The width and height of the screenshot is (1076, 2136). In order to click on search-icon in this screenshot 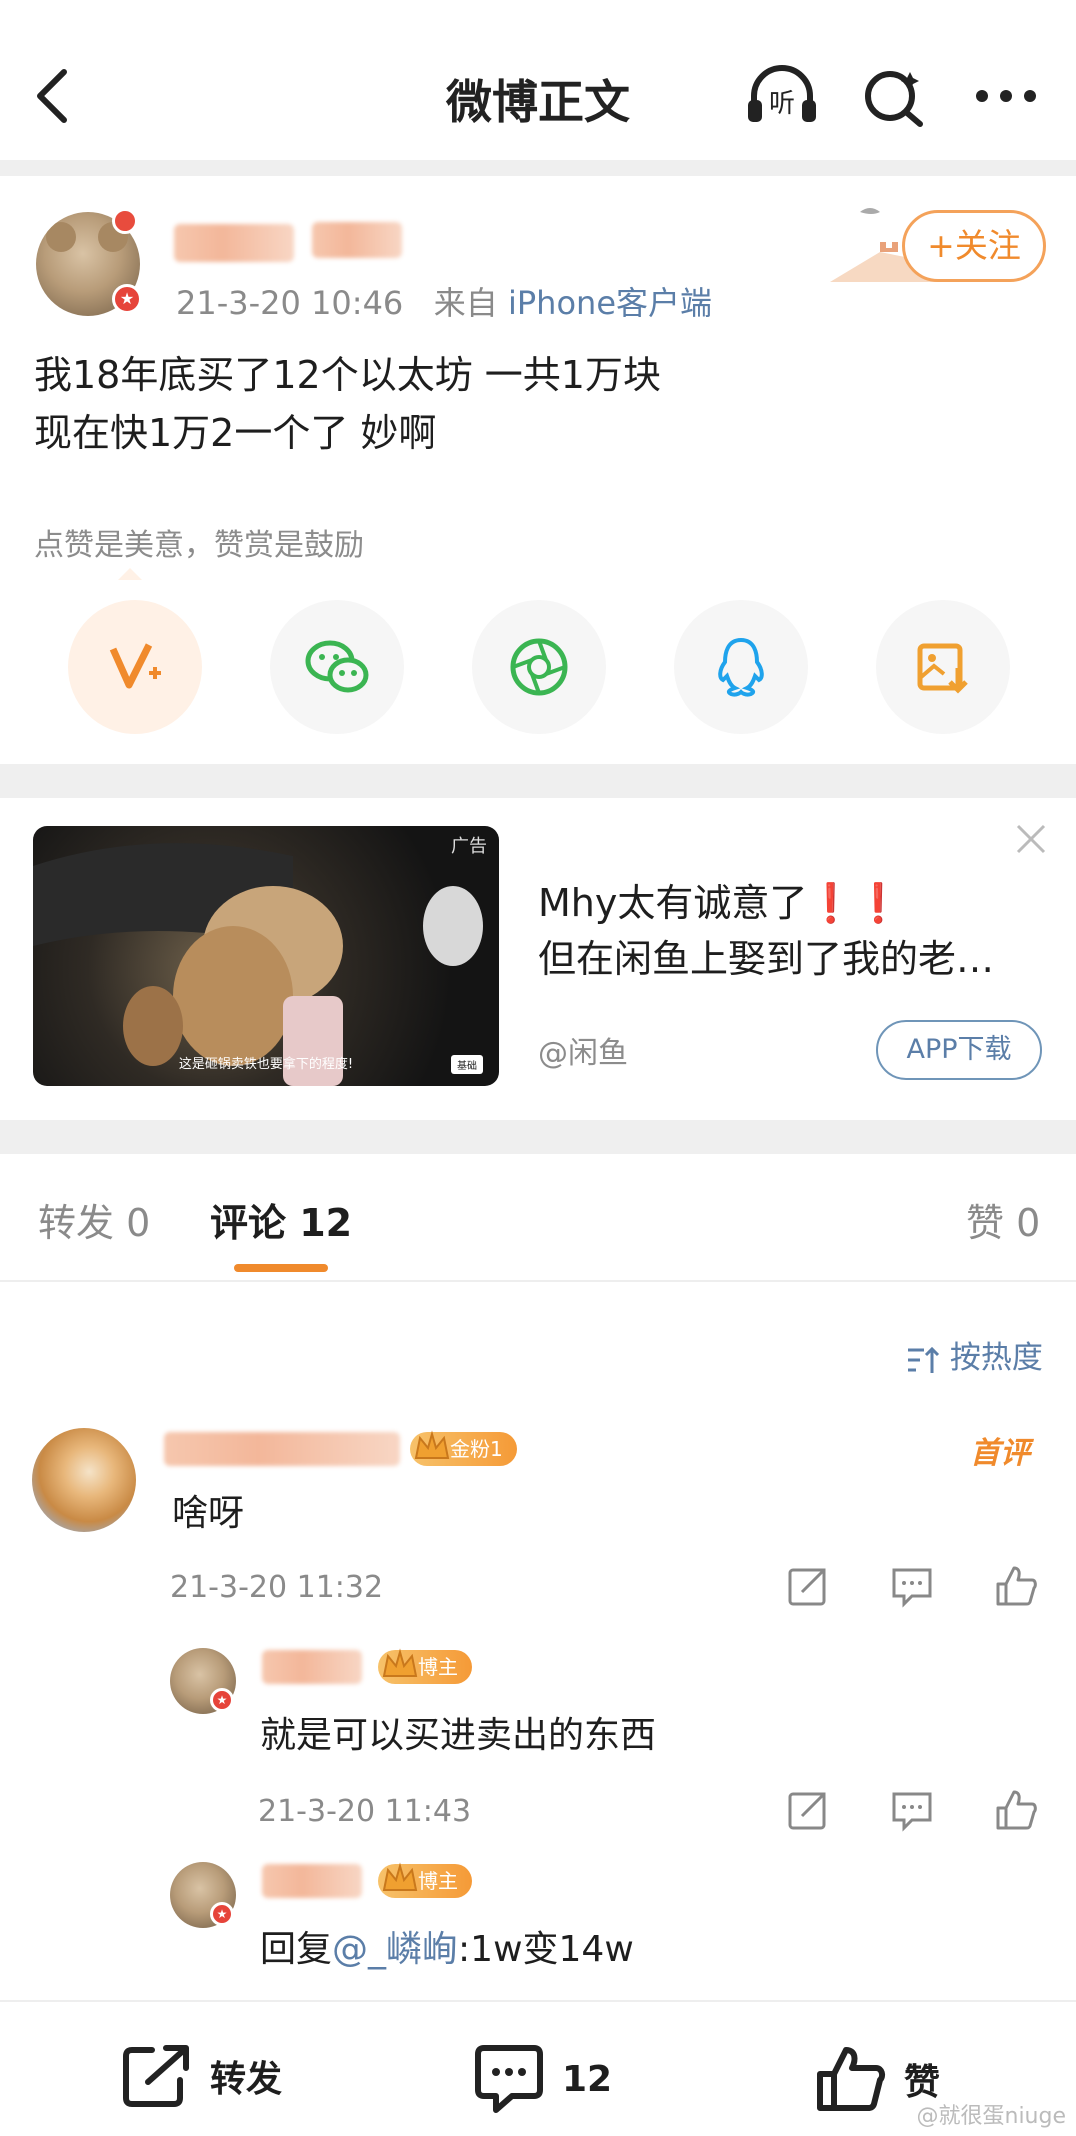, I will do `click(894, 96)`.